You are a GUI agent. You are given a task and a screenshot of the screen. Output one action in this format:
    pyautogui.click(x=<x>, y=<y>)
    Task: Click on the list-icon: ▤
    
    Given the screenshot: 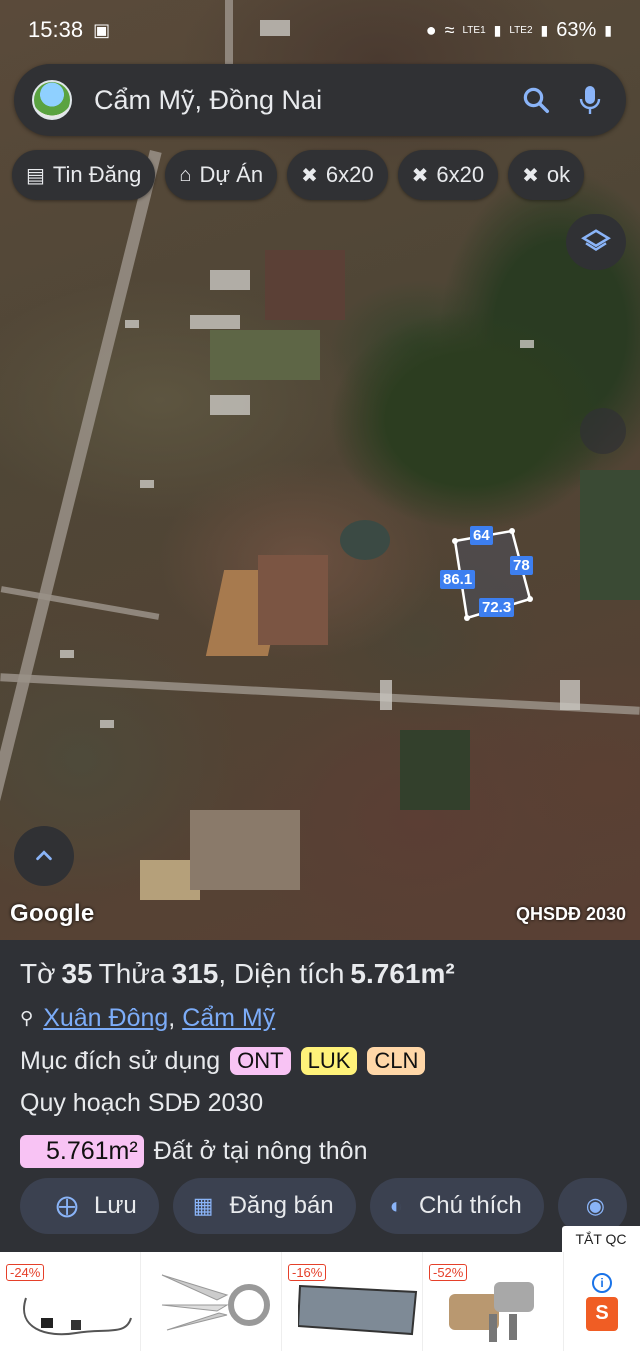 What is the action you would take?
    pyautogui.click(x=35, y=175)
    